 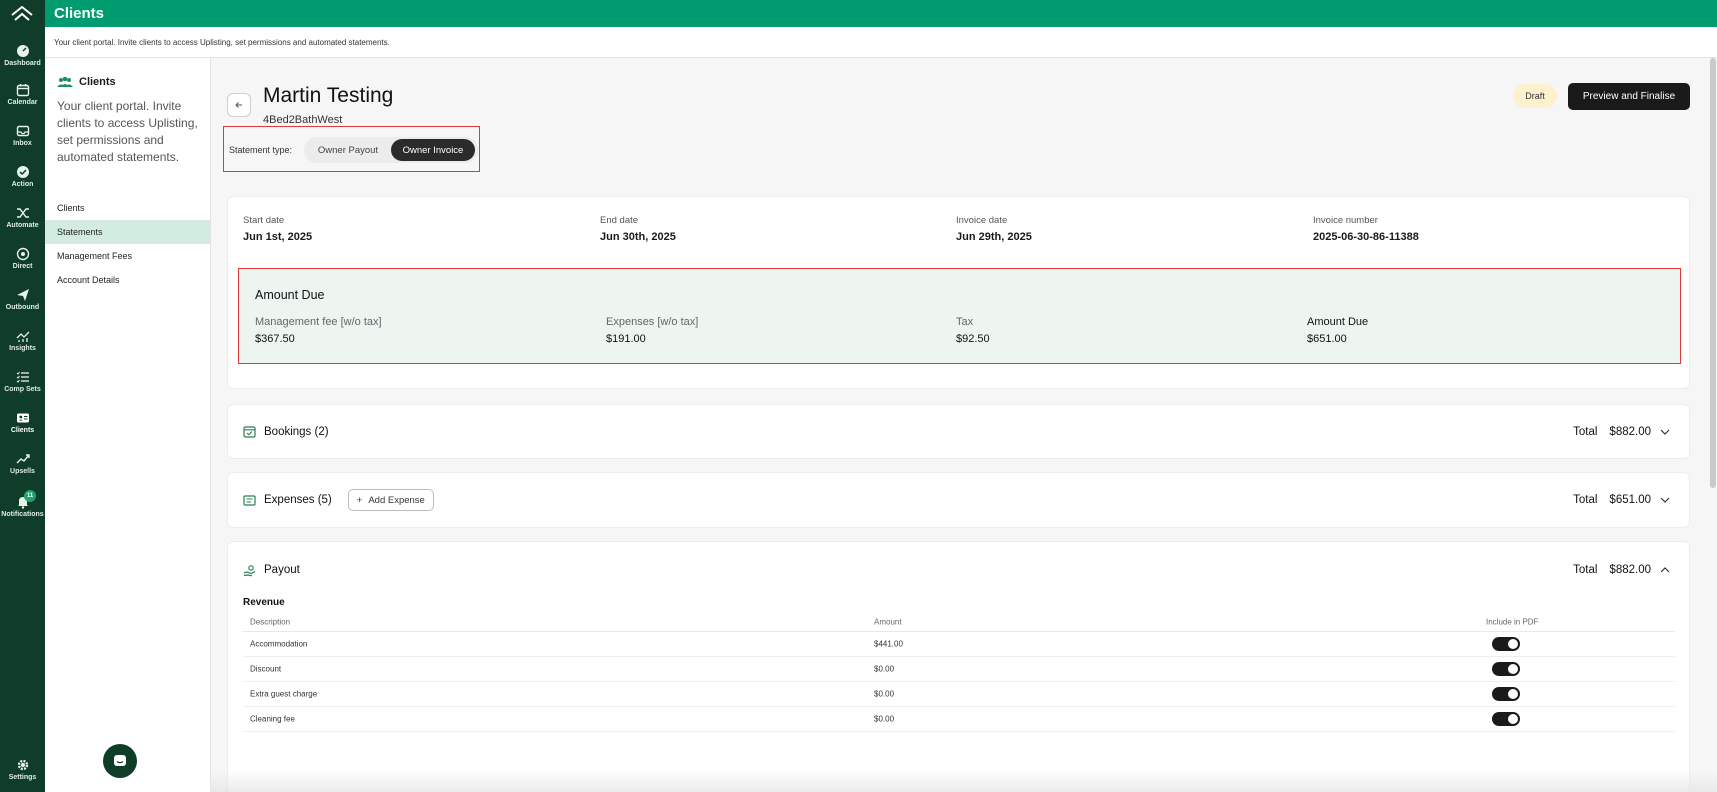 I want to click on column-amount: Amount, so click(x=888, y=621).